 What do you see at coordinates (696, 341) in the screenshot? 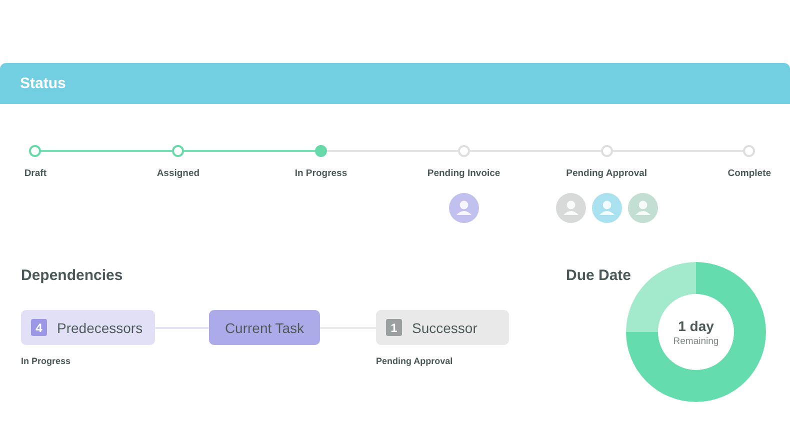
I see `remaining-caption: Remaining` at bounding box center [696, 341].